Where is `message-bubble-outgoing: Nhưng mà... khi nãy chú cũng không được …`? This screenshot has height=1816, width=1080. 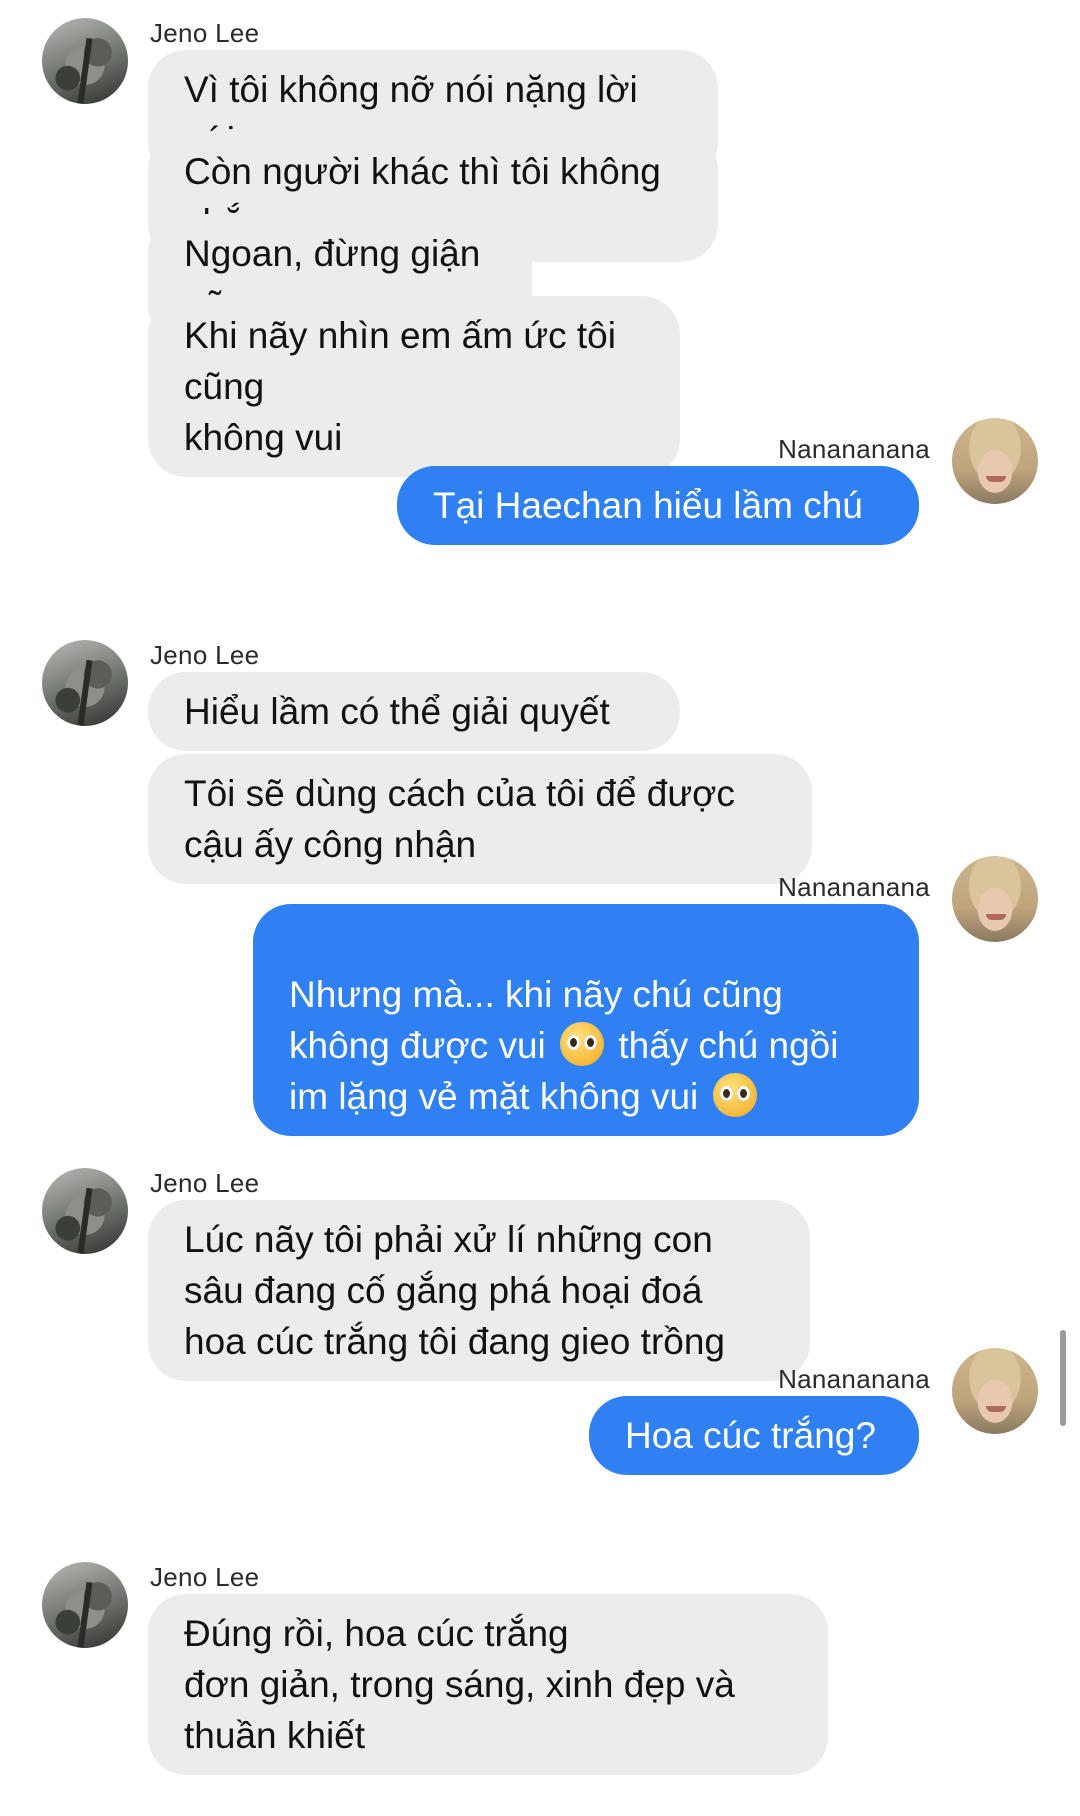 message-bubble-outgoing: Nhưng mà... khi nãy chú cũng không được … is located at coordinates (586, 1020).